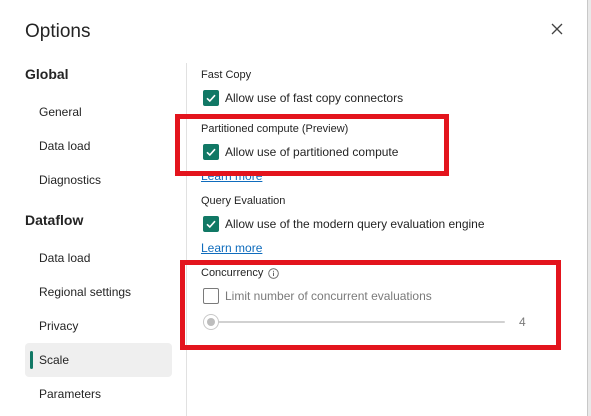 The width and height of the screenshot is (591, 416). I want to click on section-title-concurrency: Concurrency, so click(240, 273).